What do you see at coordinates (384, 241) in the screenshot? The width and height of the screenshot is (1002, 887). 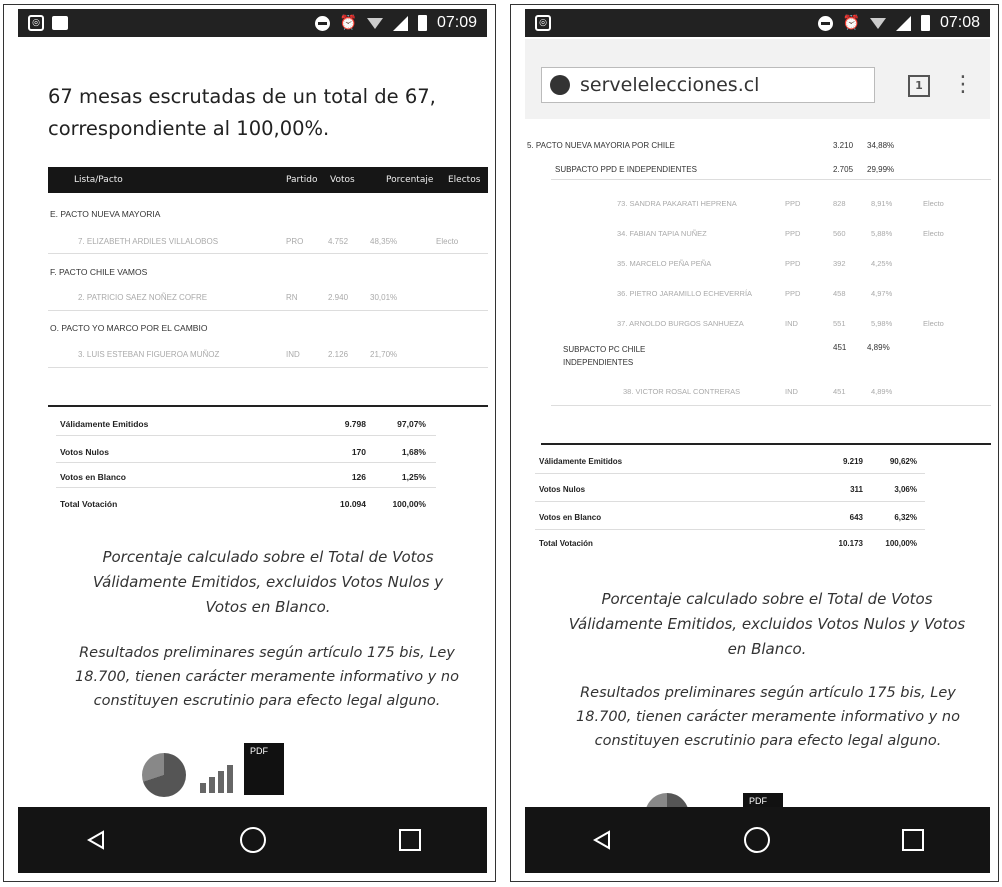 I see `candidate-pct: 48,35%` at bounding box center [384, 241].